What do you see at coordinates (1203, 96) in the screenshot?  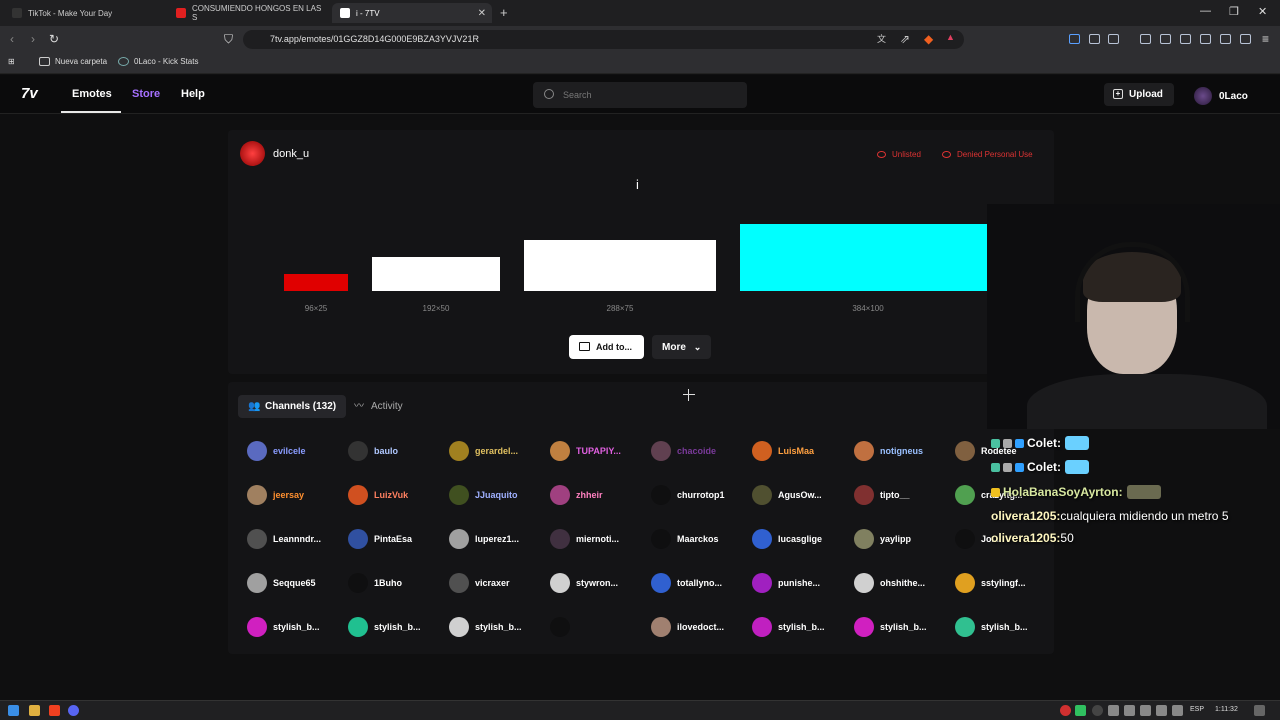 I see `avatar` at bounding box center [1203, 96].